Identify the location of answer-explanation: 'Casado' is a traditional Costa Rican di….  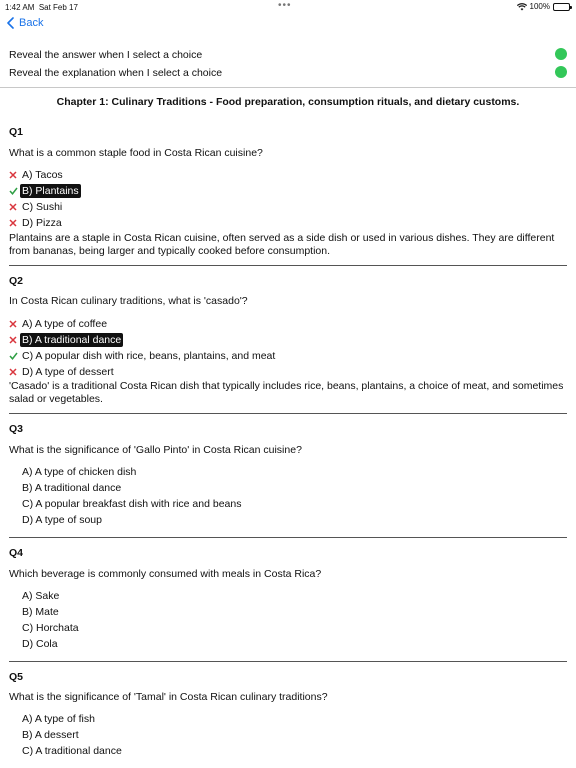
(286, 392).